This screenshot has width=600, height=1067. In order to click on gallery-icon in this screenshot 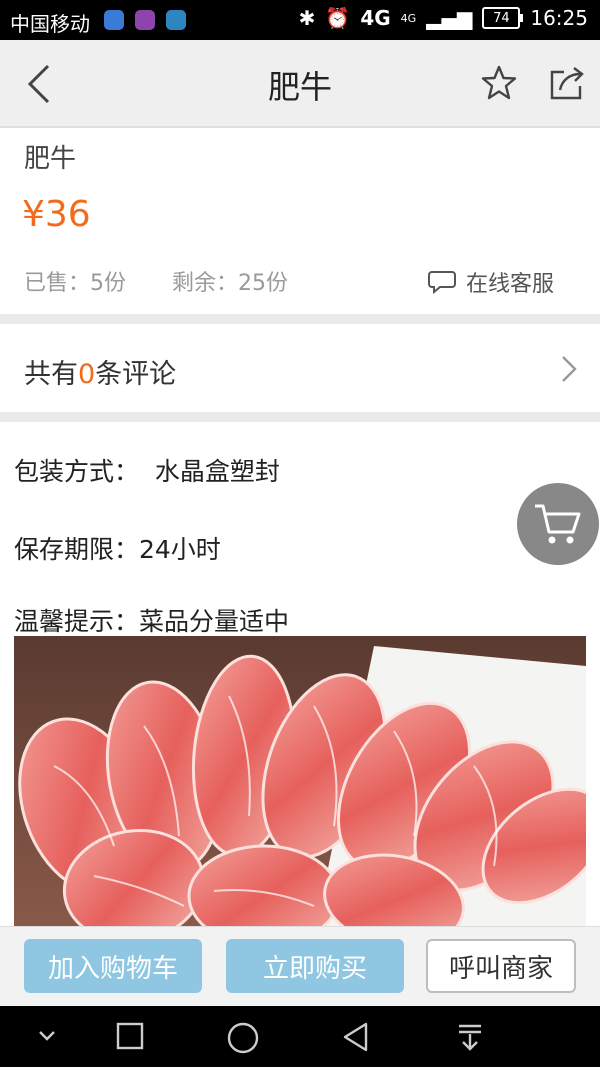, I will do `click(145, 20)`.